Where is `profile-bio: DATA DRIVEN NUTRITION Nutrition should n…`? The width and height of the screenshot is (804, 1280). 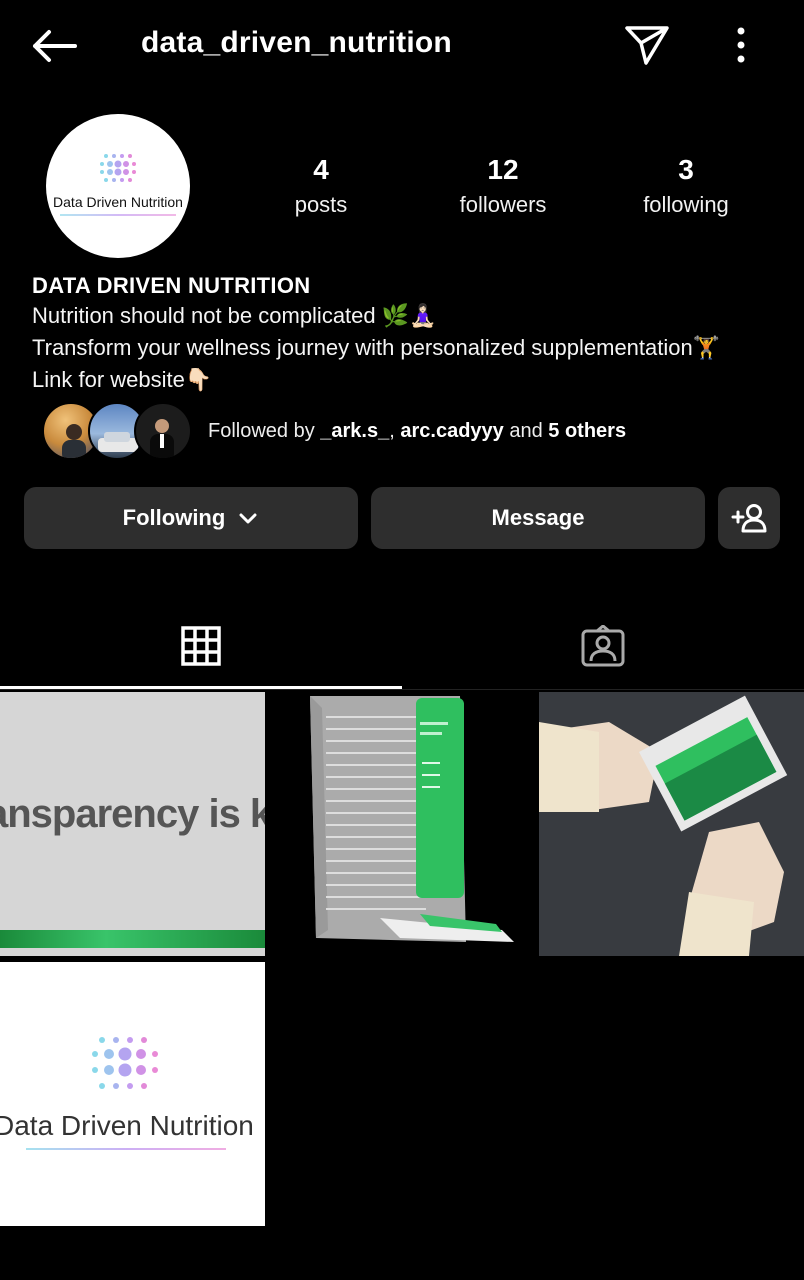 profile-bio: DATA DRIVEN NUTRITION Nutrition should n… is located at coordinates (412, 334).